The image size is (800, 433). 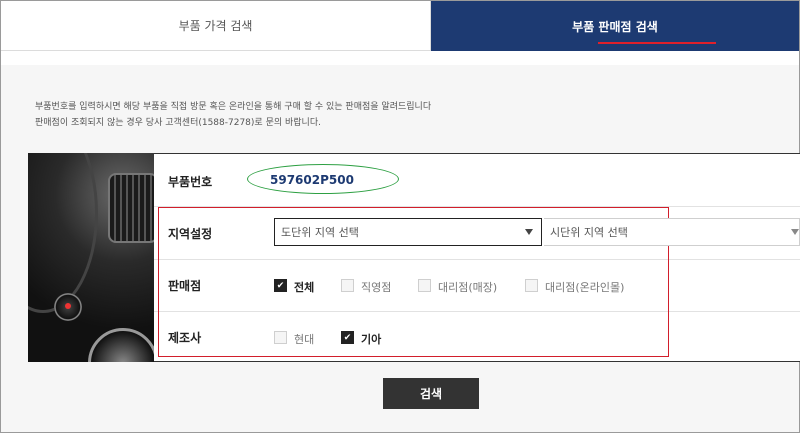 What do you see at coordinates (190, 182) in the screenshot?
I see `part-number-label: 부품번호` at bounding box center [190, 182].